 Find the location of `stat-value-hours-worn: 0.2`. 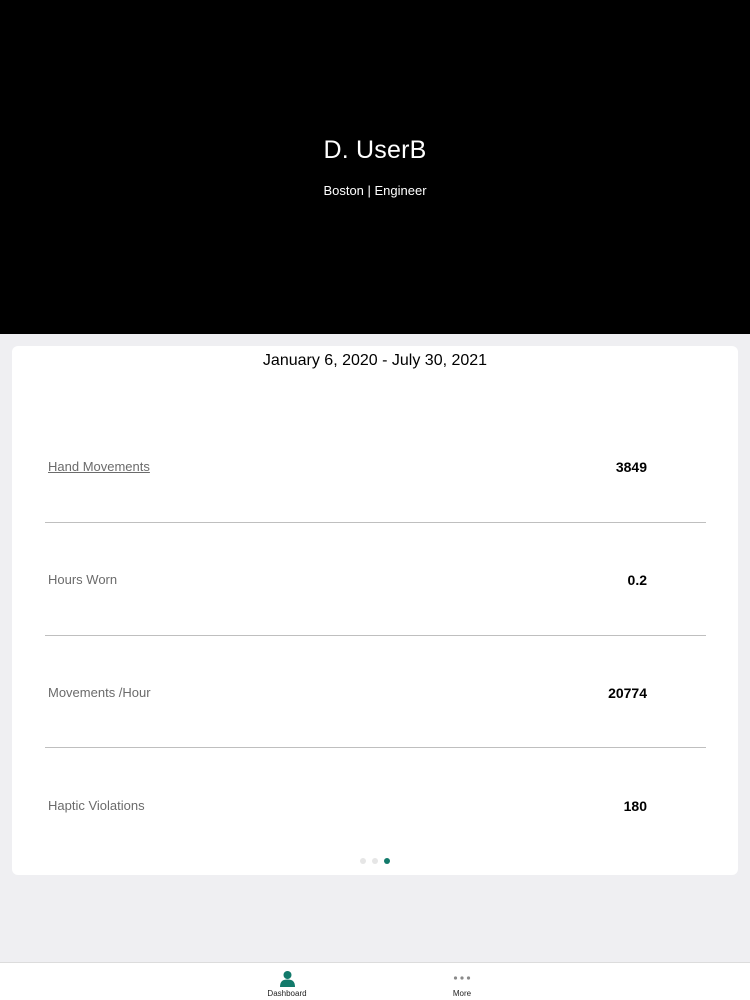

stat-value-hours-worn: 0.2 is located at coordinates (637, 580).